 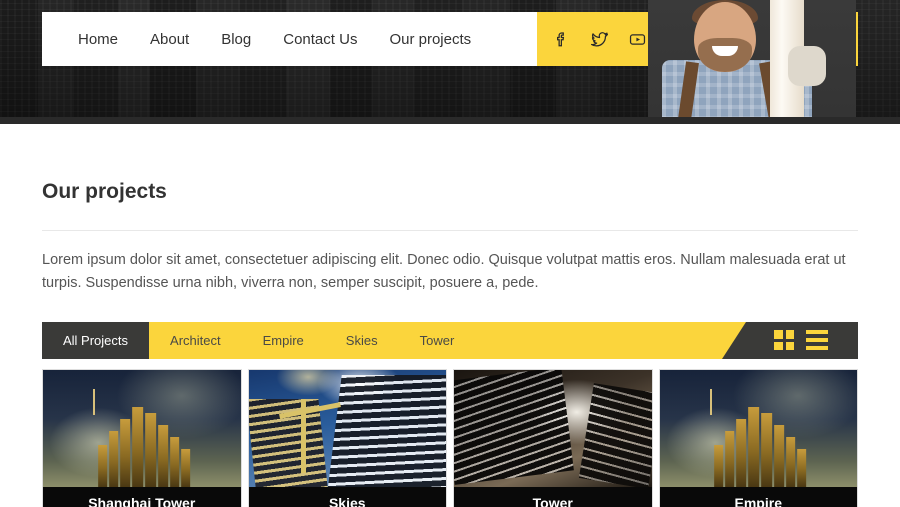 I want to click on construction-worker-photo, so click(x=752, y=58).